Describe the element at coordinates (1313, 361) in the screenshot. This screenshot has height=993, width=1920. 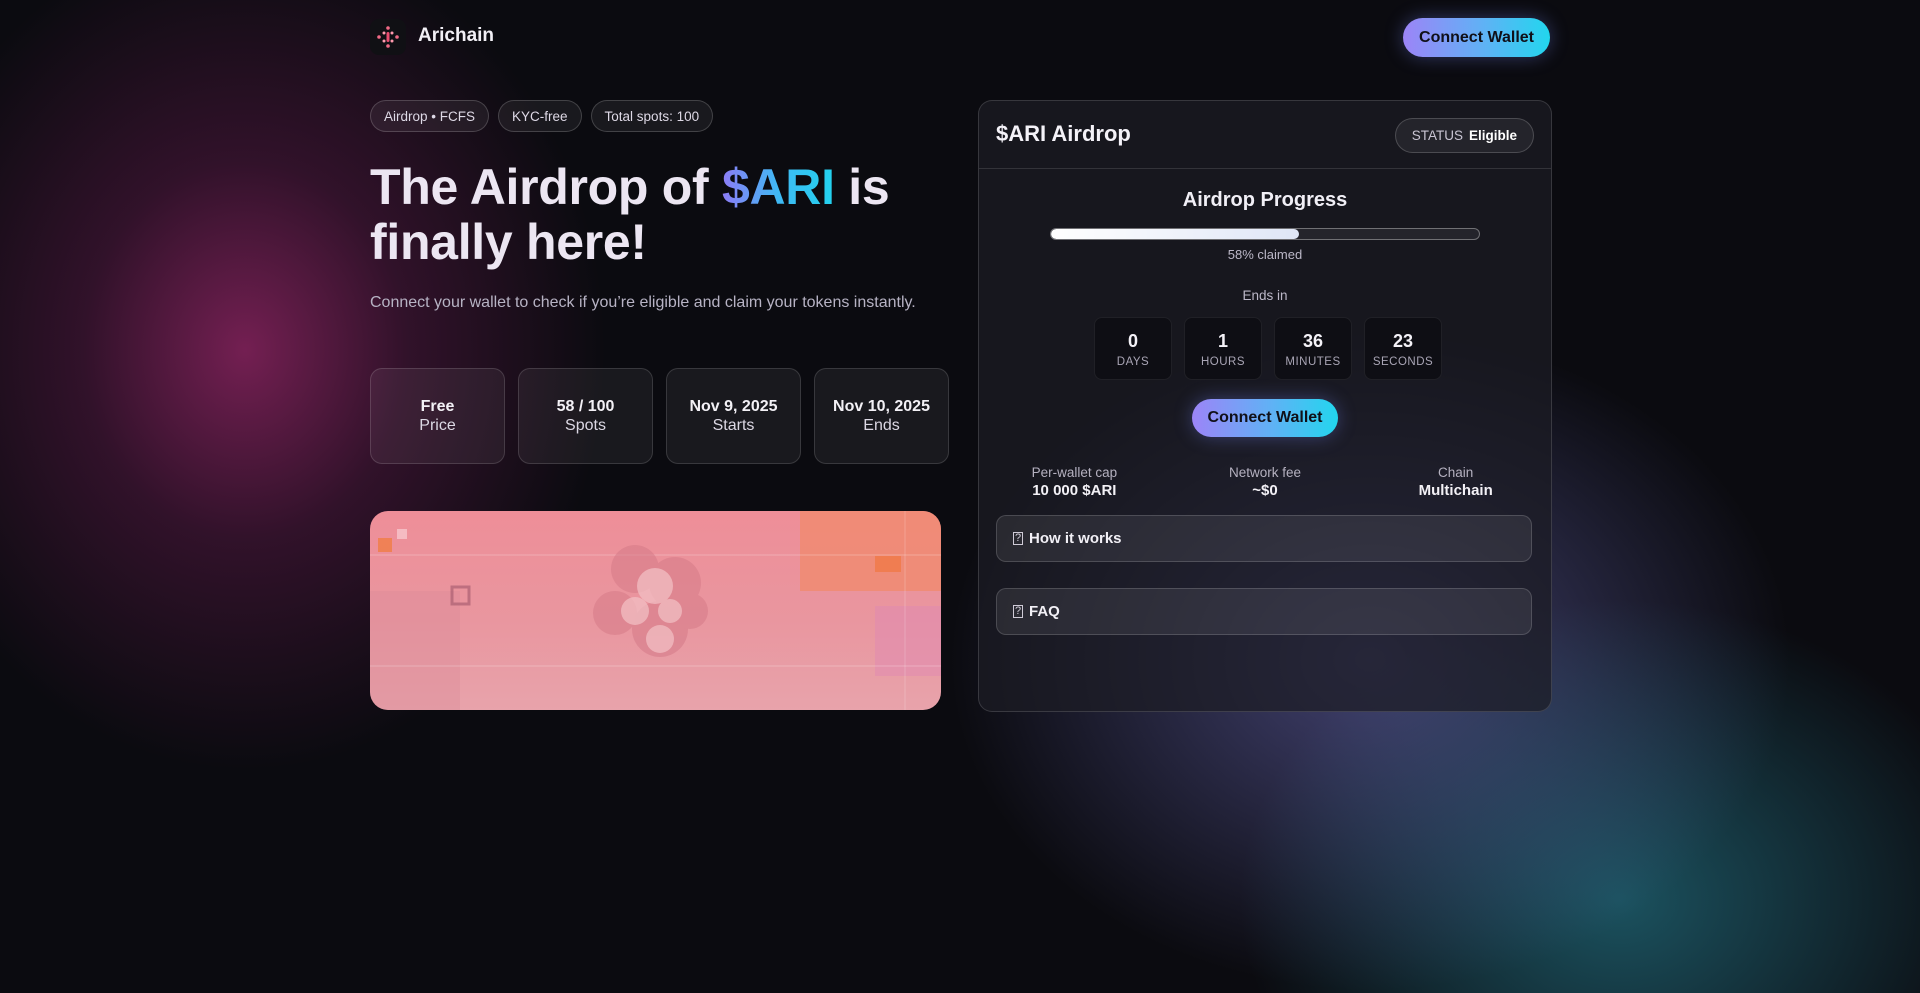
I see `countdown-unit: MINUTES` at that location.